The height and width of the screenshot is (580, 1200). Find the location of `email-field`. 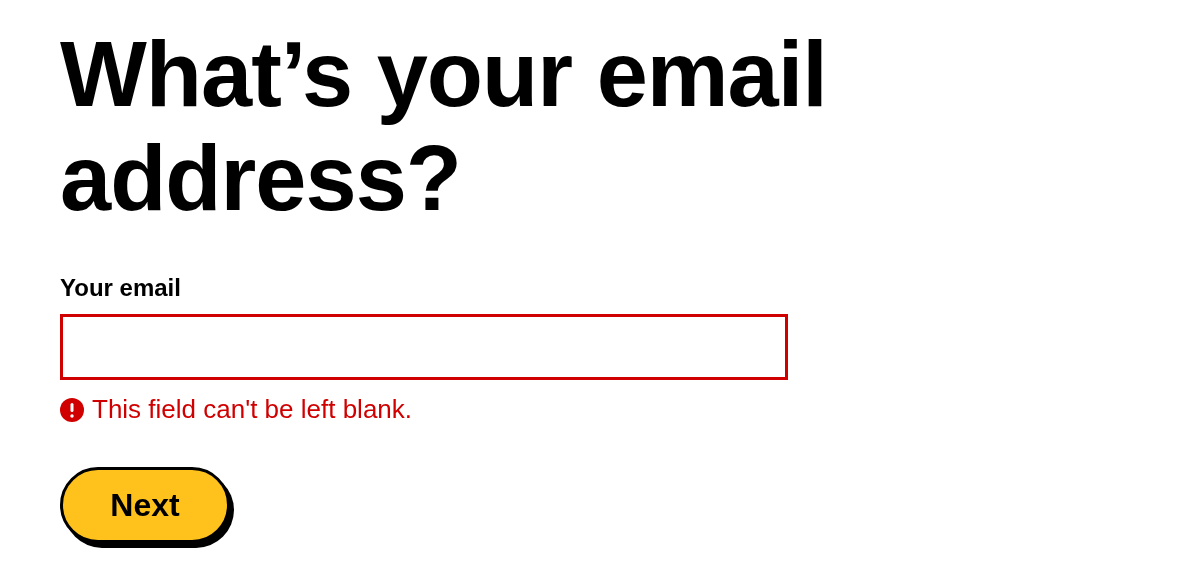

email-field is located at coordinates (424, 347).